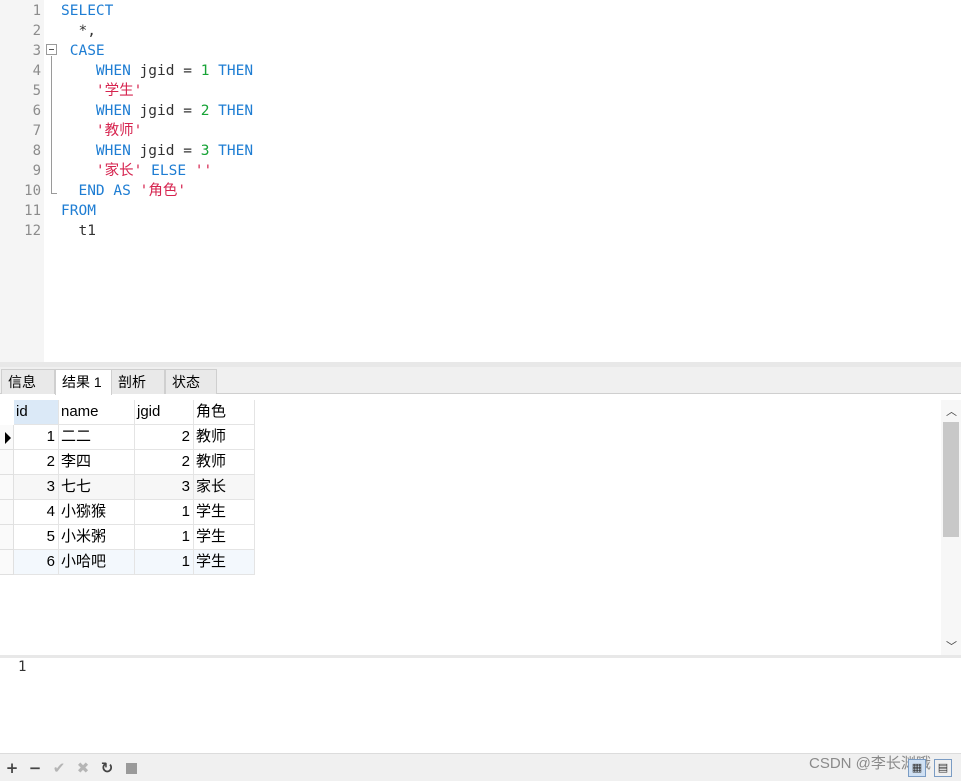  Describe the element at coordinates (164, 412) in the screenshot. I see `column-header-jgid: jgid` at that location.